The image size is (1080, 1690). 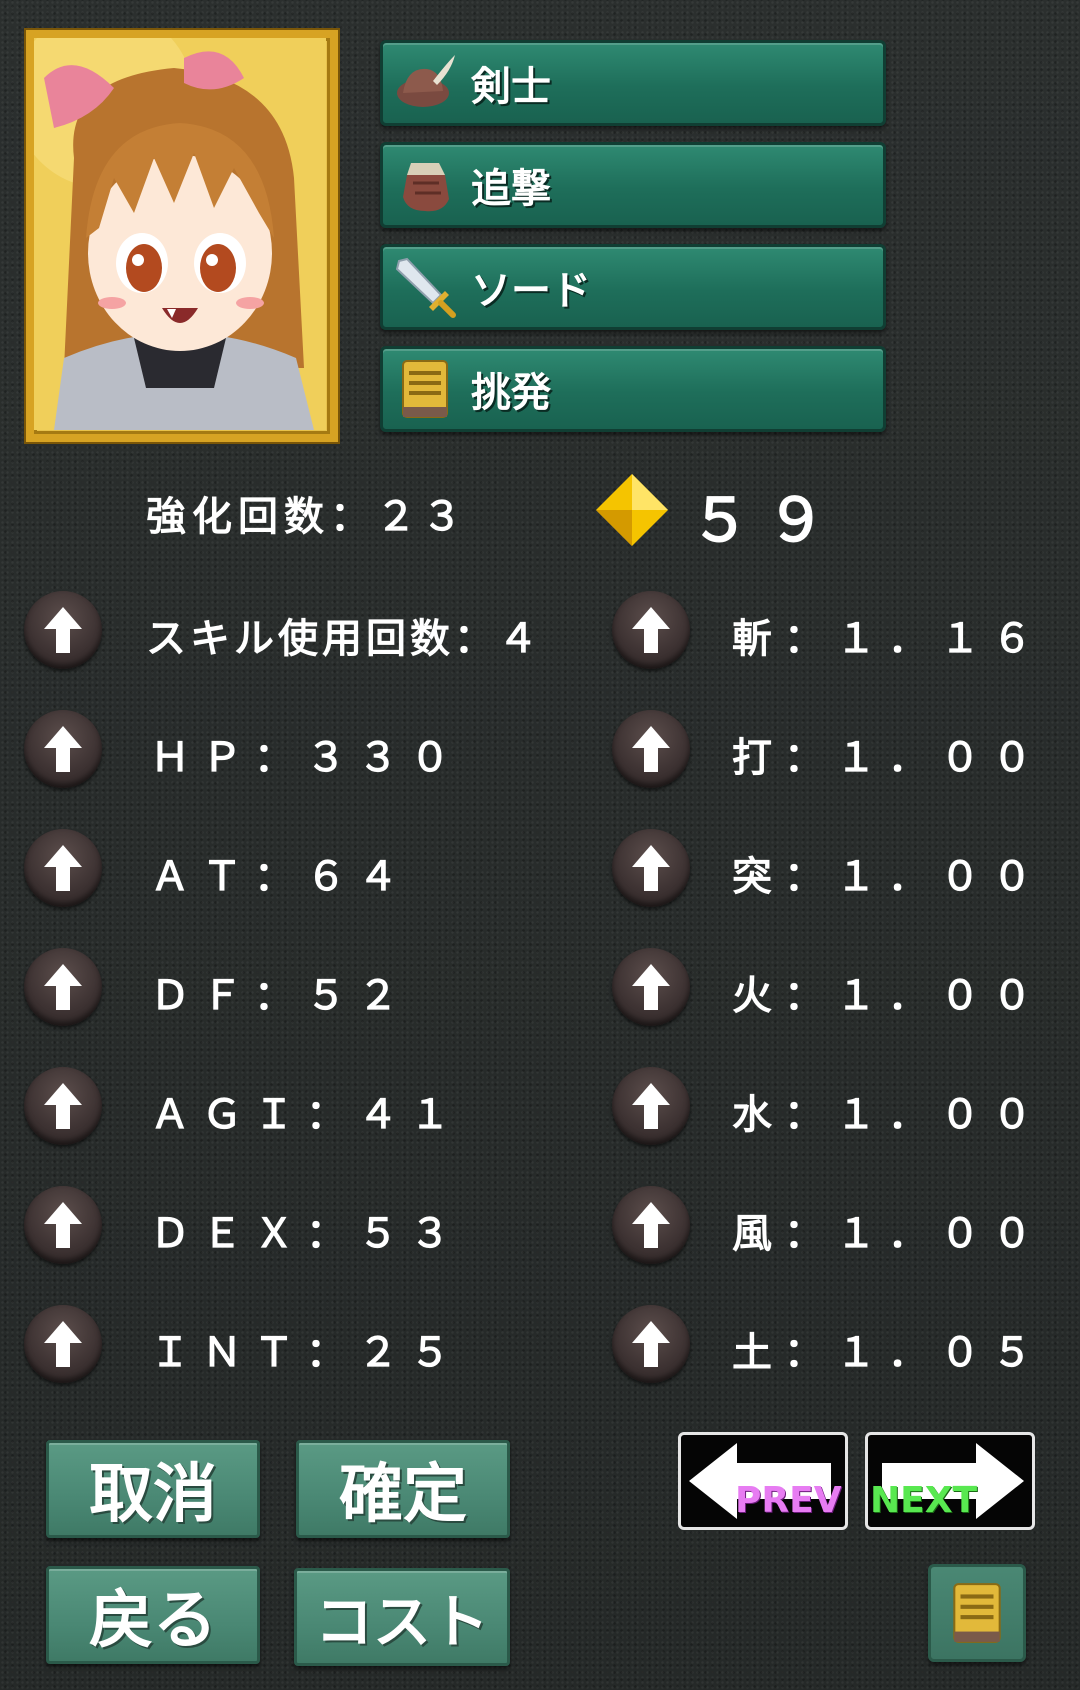 What do you see at coordinates (632, 510) in the screenshot?
I see `gem-icon` at bounding box center [632, 510].